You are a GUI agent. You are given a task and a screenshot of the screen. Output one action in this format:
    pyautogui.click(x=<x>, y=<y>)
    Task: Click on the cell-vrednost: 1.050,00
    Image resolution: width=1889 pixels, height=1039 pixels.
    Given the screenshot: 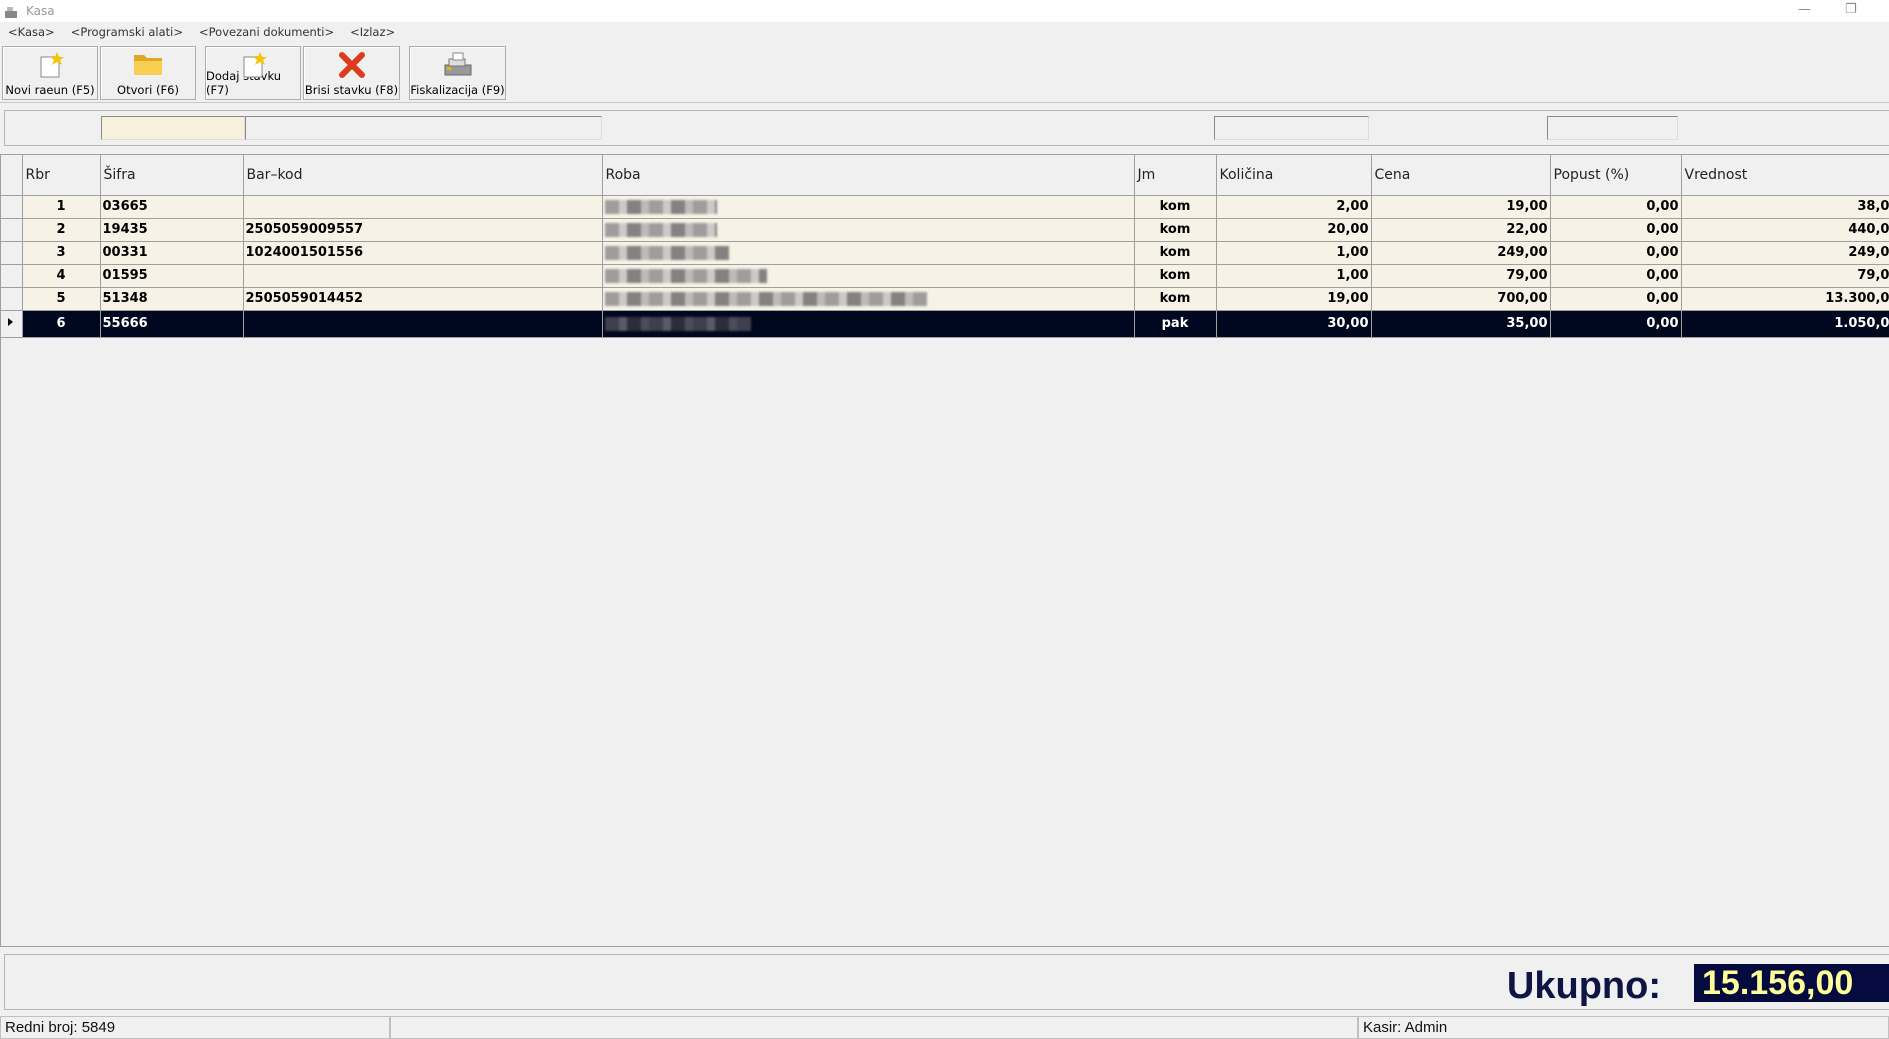 What is the action you would take?
    pyautogui.click(x=1785, y=324)
    